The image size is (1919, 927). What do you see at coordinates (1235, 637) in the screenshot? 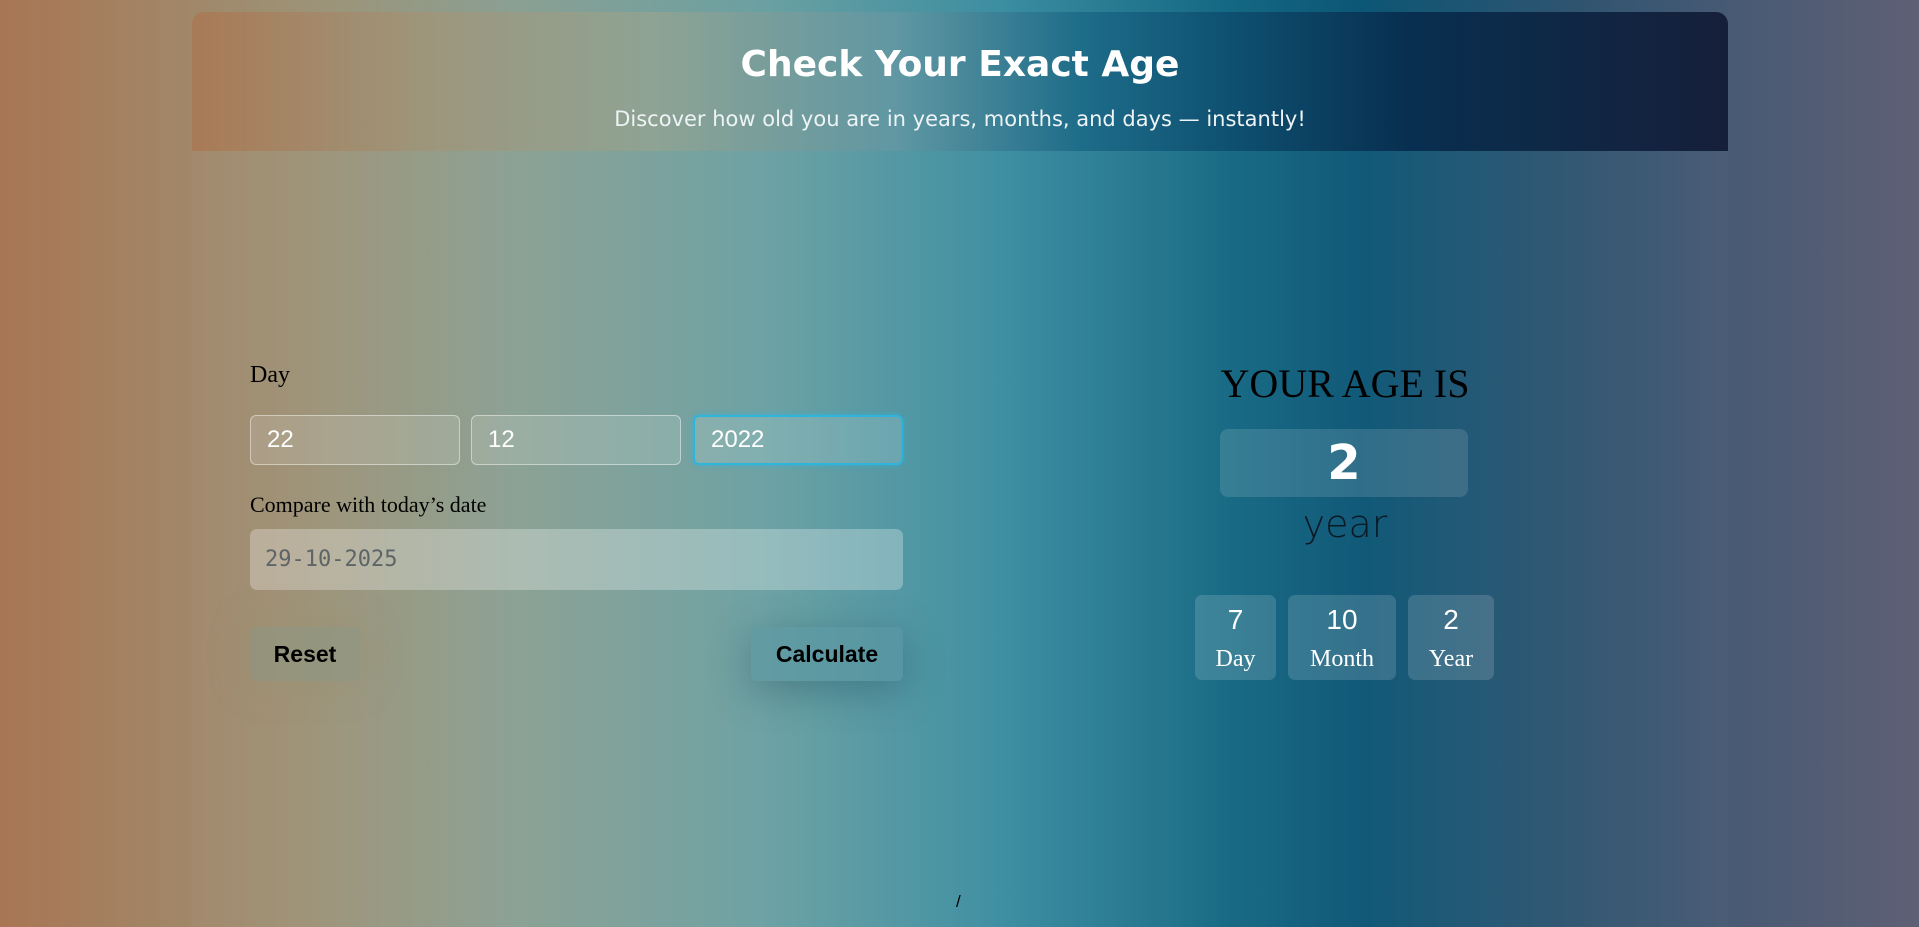
I see `days-card: 7 Day` at bounding box center [1235, 637].